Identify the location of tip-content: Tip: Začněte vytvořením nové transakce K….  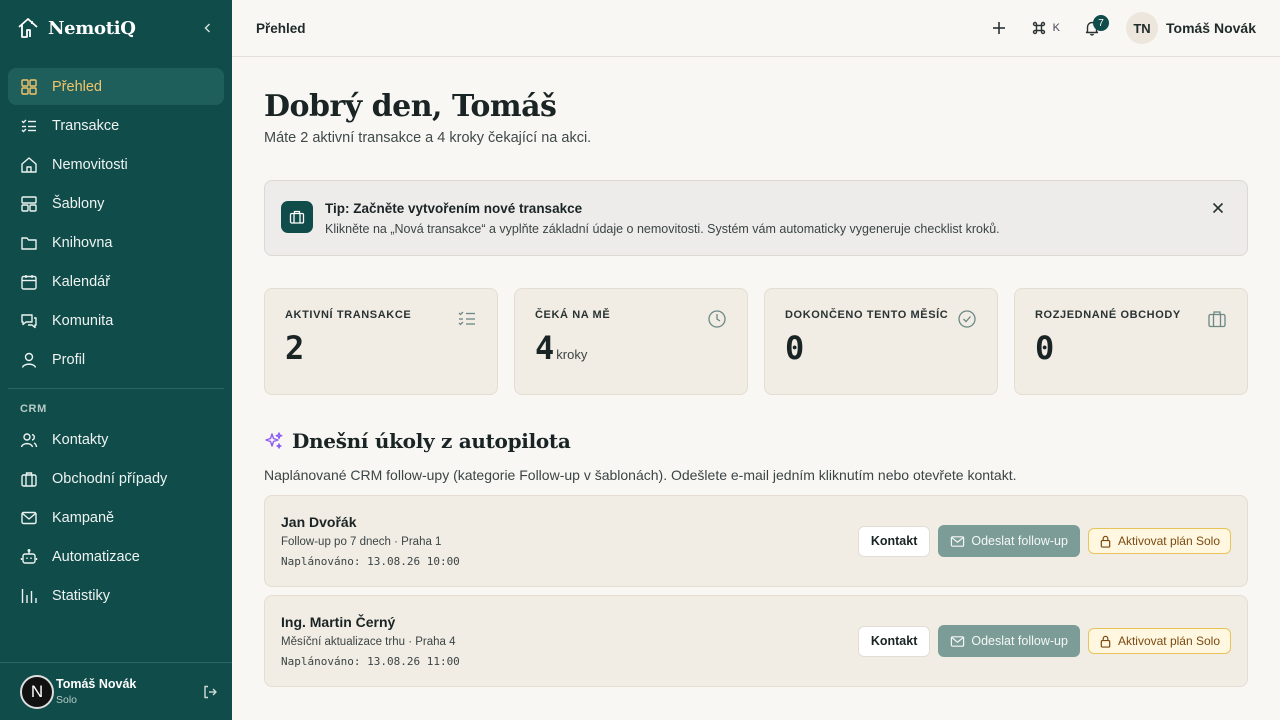
(662, 218).